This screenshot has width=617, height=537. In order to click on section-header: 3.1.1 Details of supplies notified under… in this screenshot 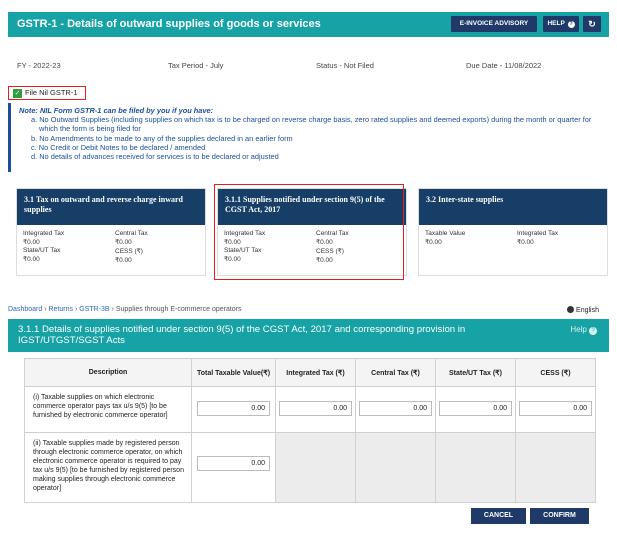, I will do `click(308, 335)`.